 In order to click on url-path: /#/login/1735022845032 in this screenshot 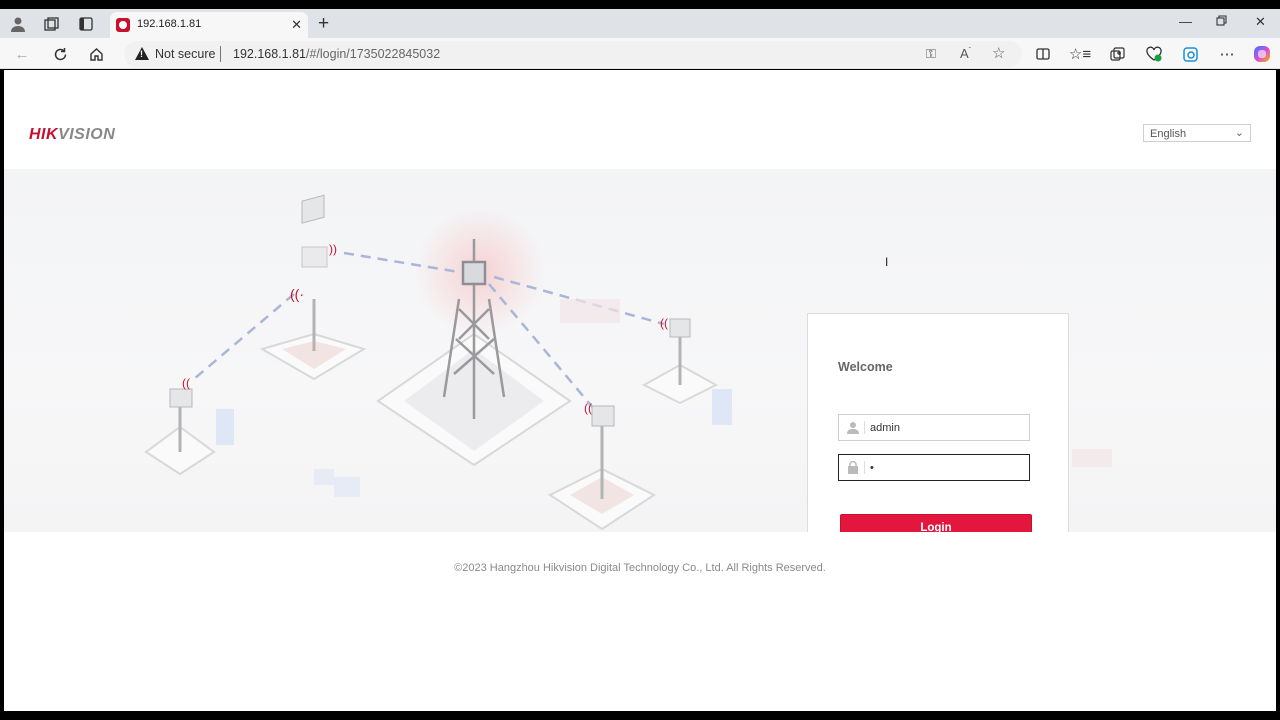, I will do `click(373, 54)`.